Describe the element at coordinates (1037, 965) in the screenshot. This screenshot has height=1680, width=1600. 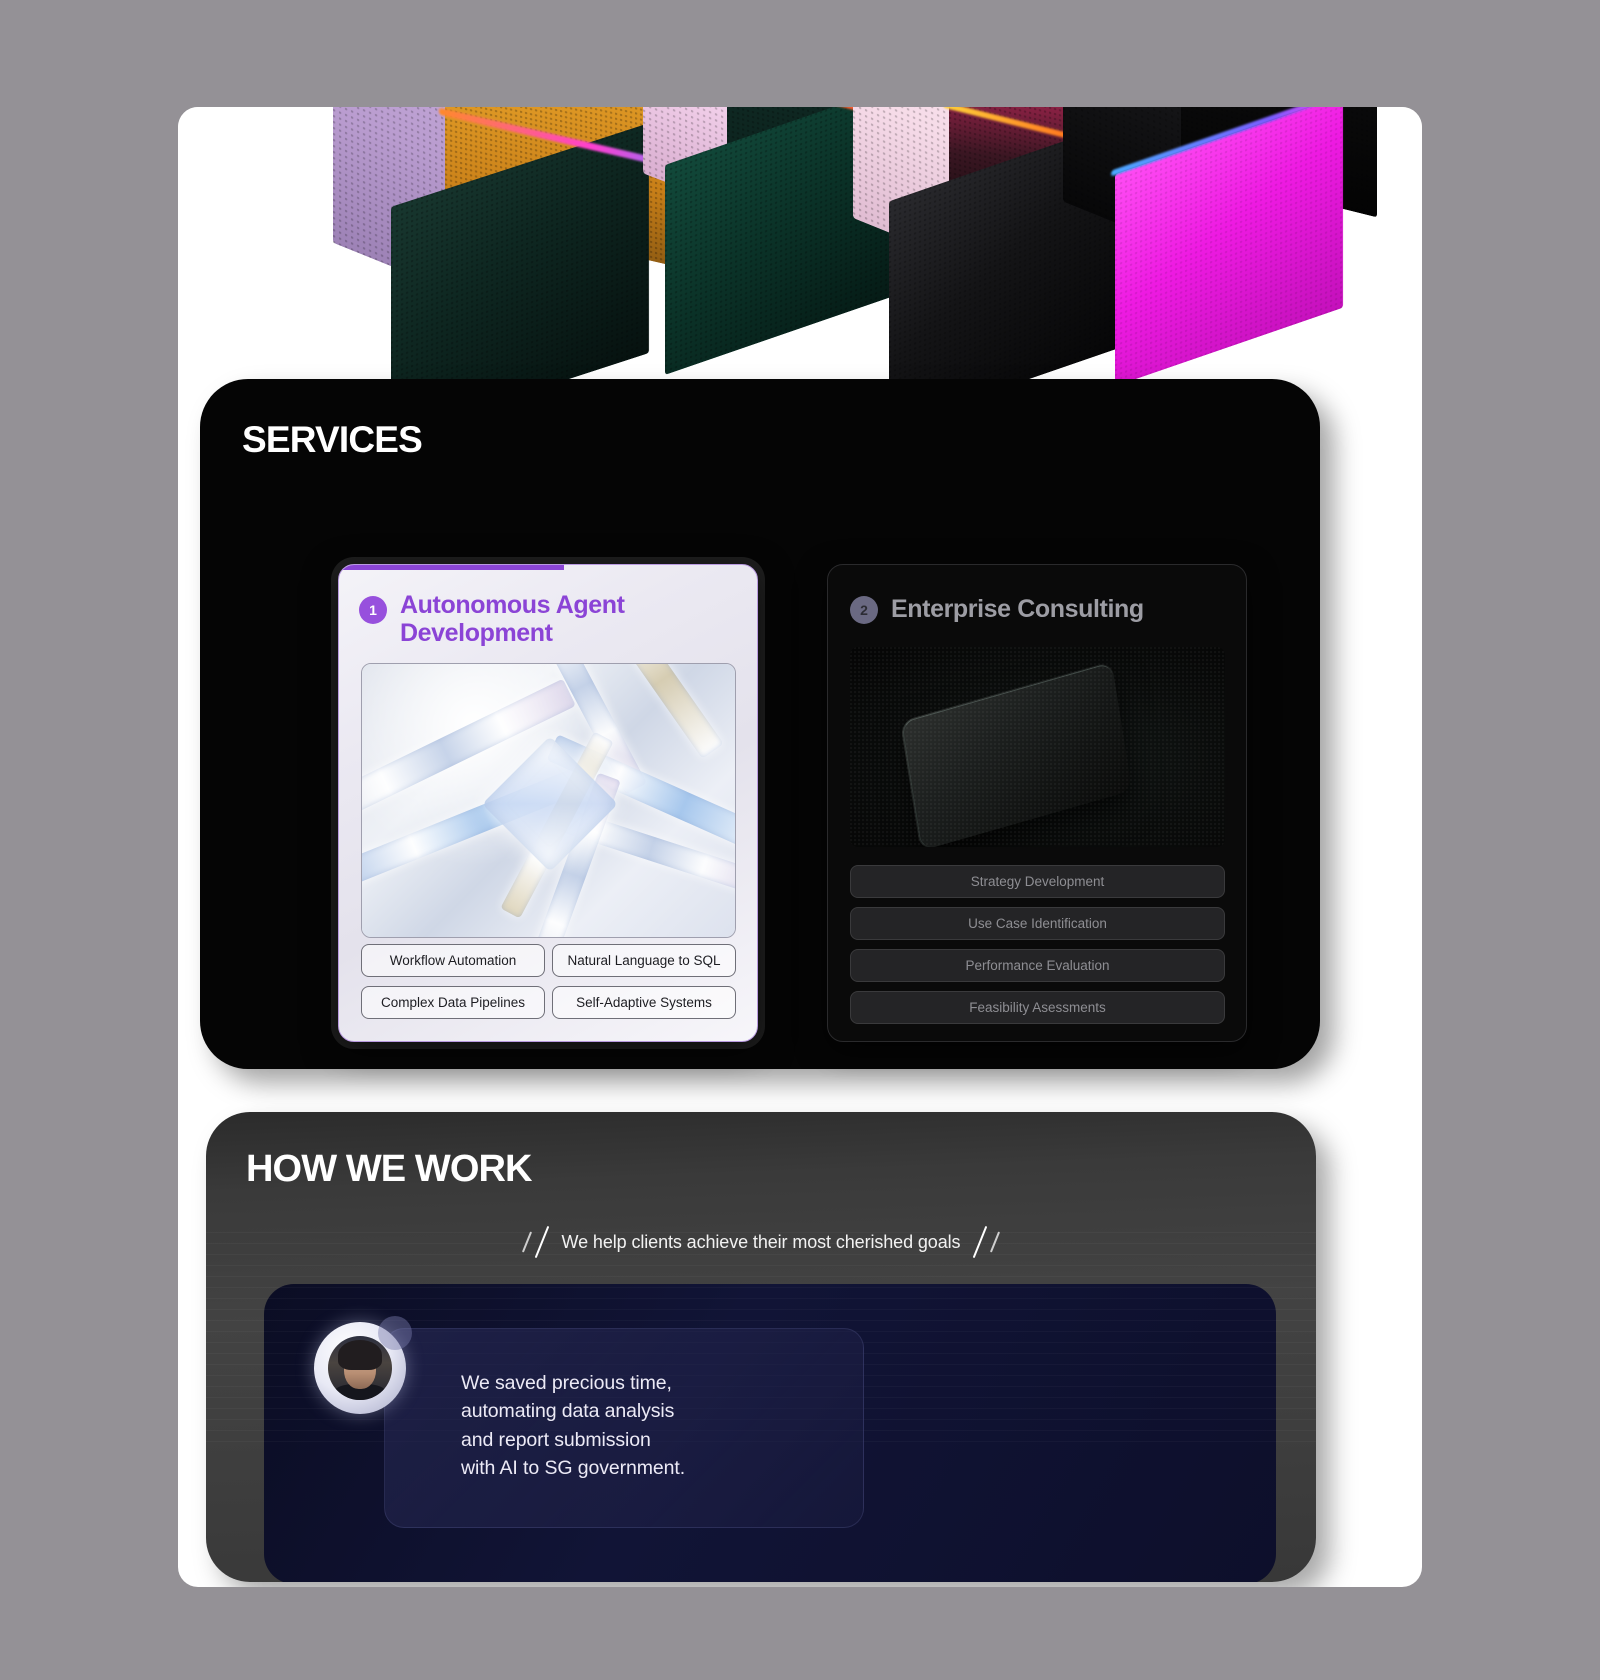
I see `service-tag: Performance Evaluation` at that location.